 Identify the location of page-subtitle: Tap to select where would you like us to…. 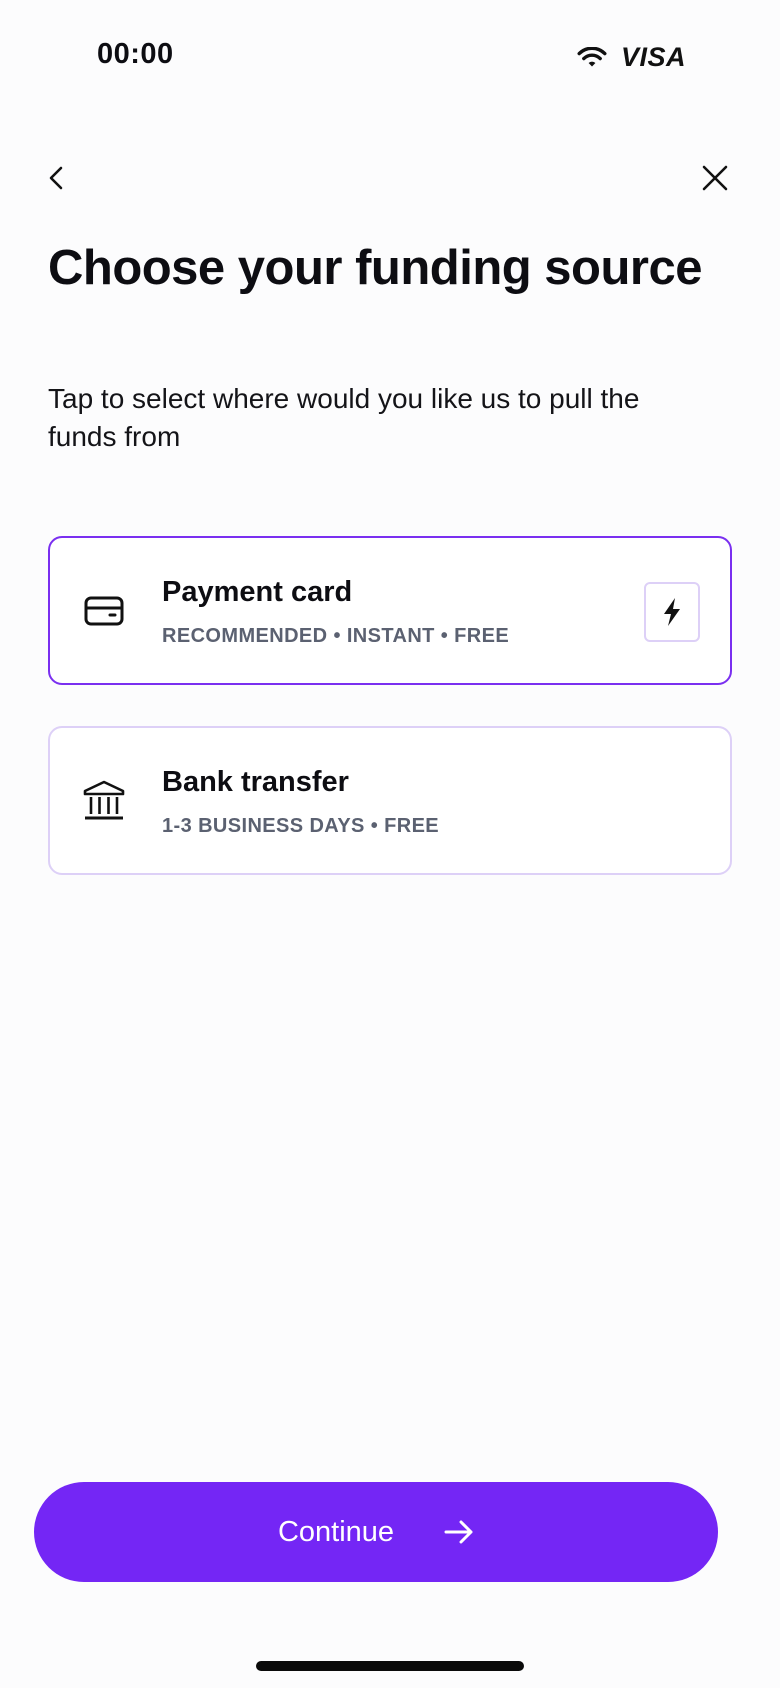
(344, 417).